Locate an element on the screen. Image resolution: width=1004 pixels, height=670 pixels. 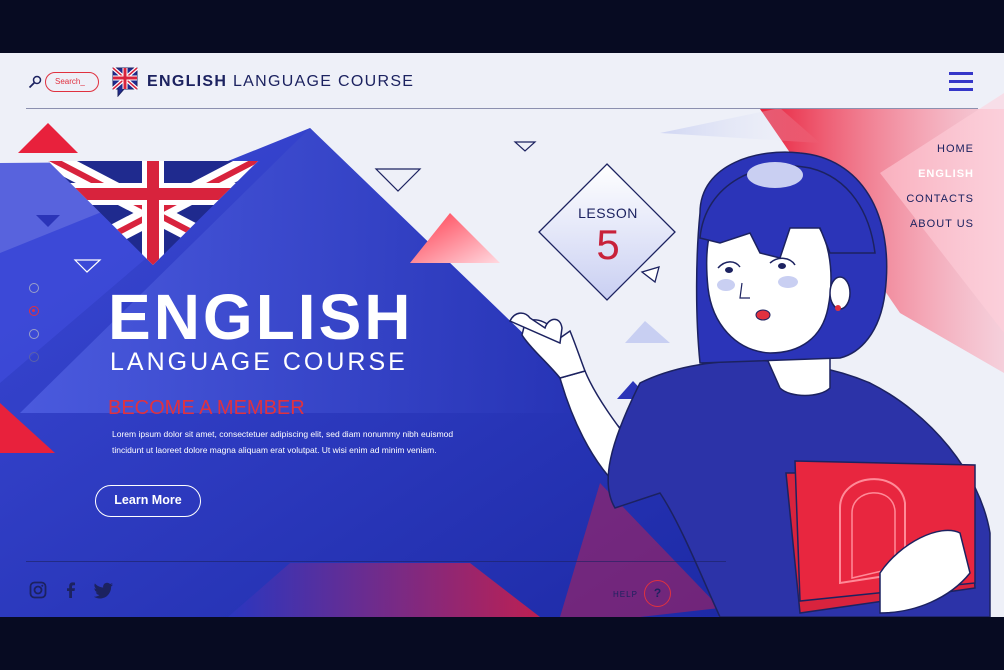
brand-title-bold: ENGLISH is located at coordinates (187, 81).